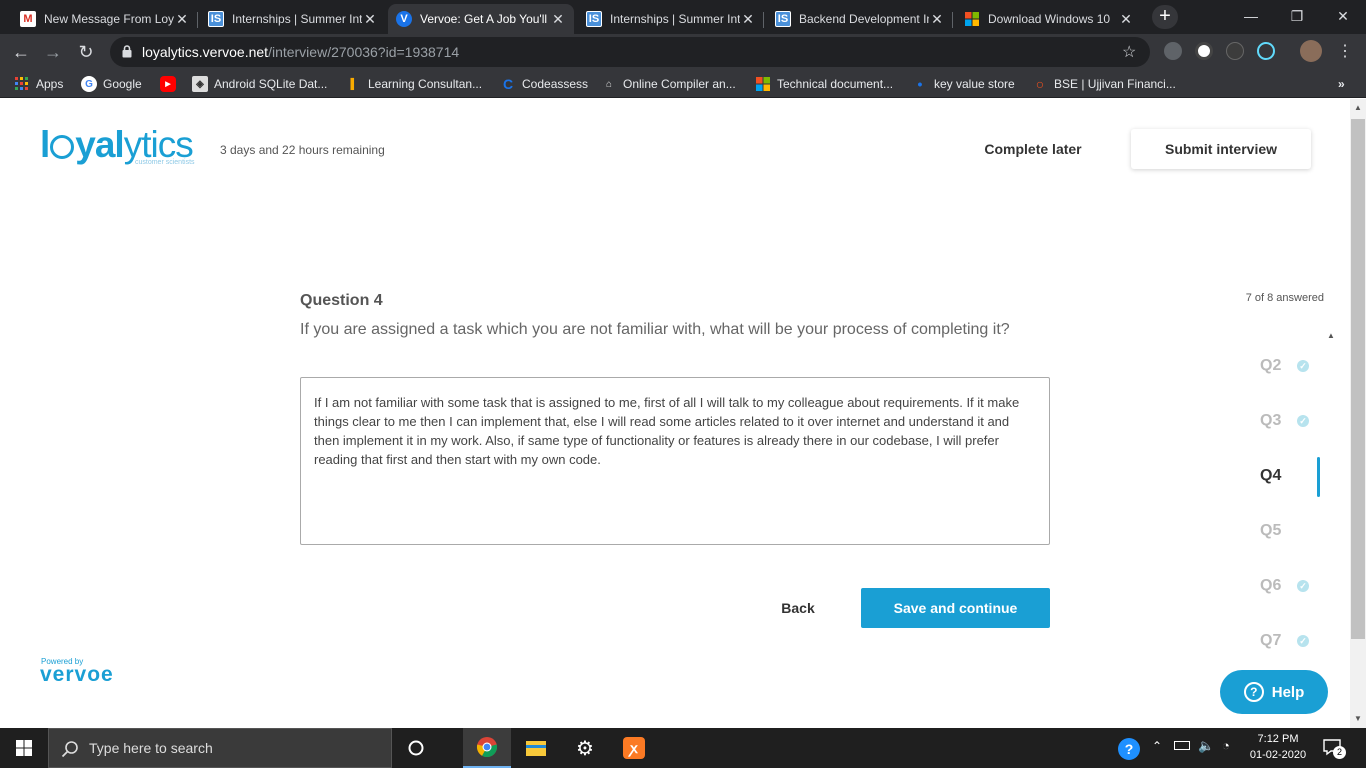 Image resolution: width=1366 pixels, height=768 pixels. What do you see at coordinates (487, 748) in the screenshot?
I see `chrome-icon` at bounding box center [487, 748].